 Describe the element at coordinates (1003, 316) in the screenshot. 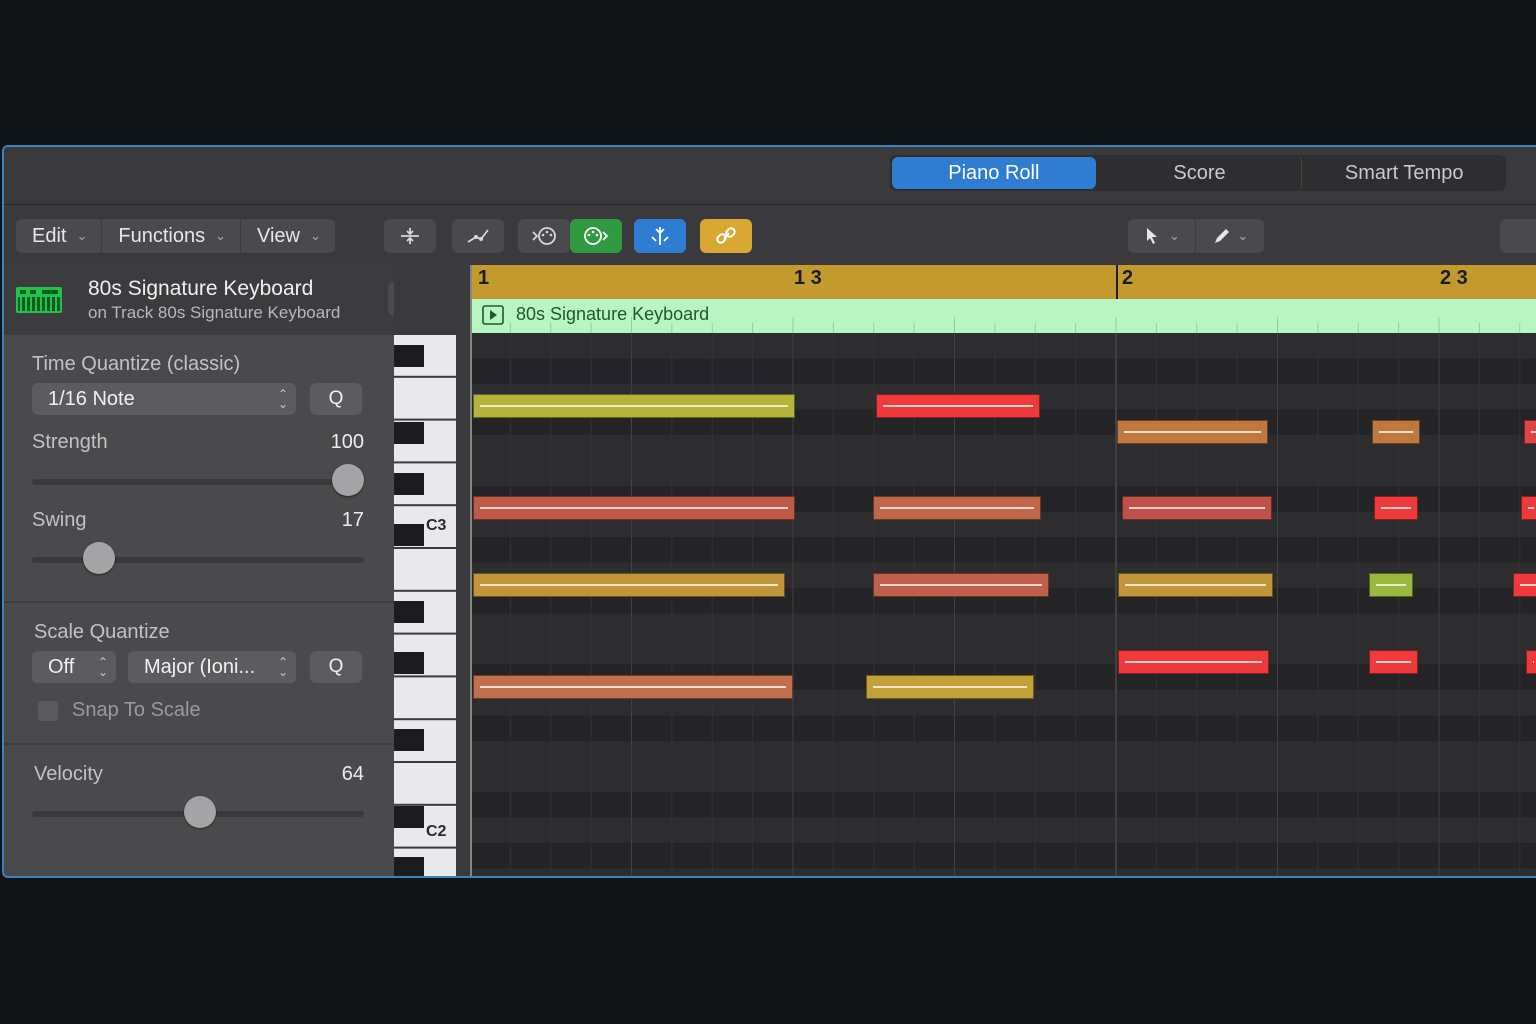

I see `midi-region: 80s Signature Keyboard` at that location.